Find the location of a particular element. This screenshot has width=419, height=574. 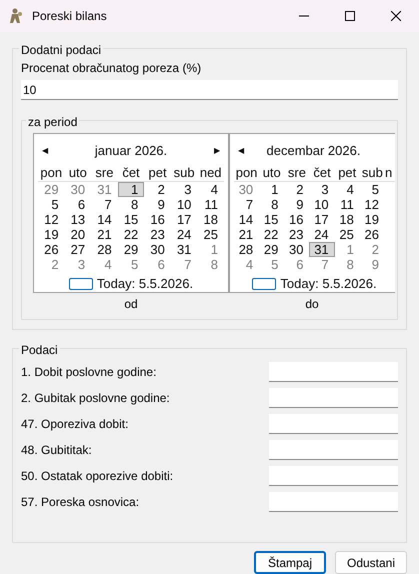

calendar: ◀ decembar 2026. pon uto sre čet pet sub n 30 1 2 3 4 5 7 8 9 10 11 12 14 15 16 17 18 19 21 22 23 24 25 26 28 29 30 31 1 2 4 5 6 7 8 9 Today: 5.5.2026. is located at coordinates (312, 213).